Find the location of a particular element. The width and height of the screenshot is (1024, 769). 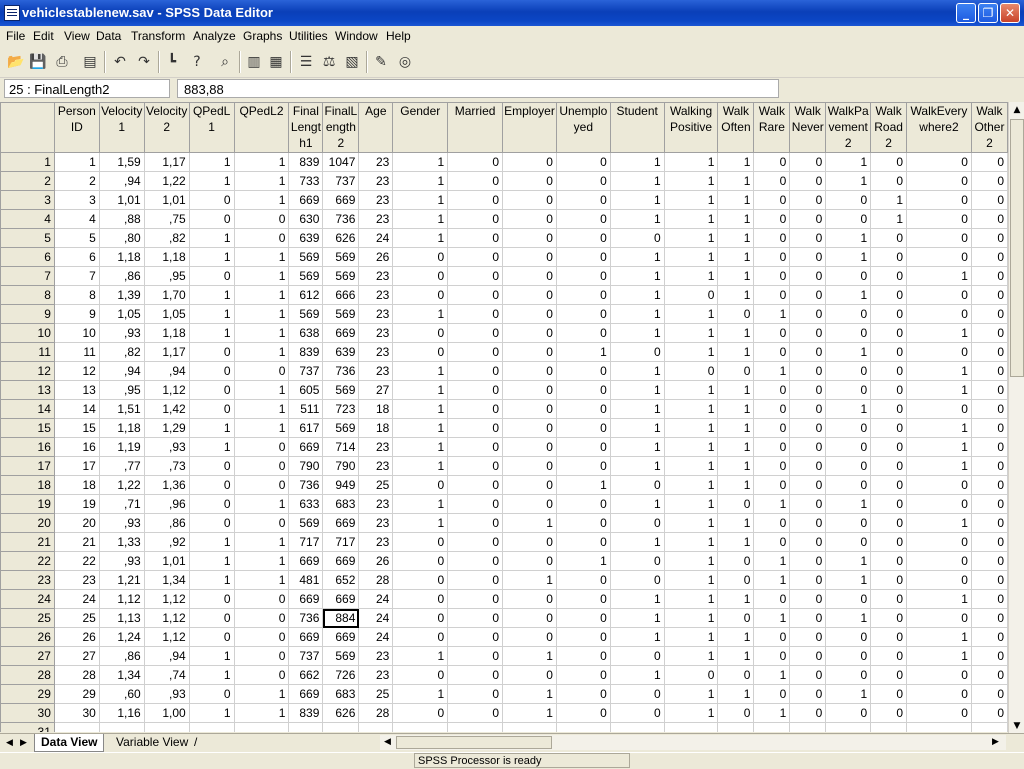

data-cell: 714 is located at coordinates (341, 447).